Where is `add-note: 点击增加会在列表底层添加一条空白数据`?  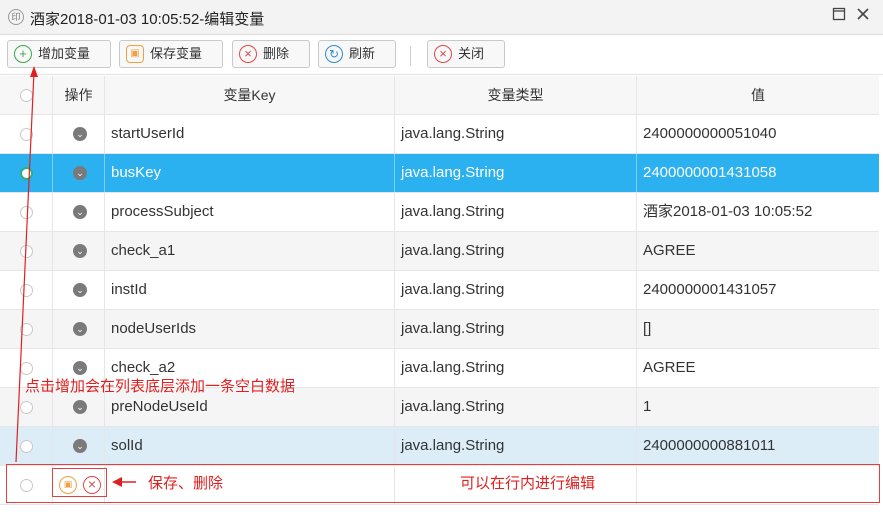 add-note: 点击增加会在列表底层添加一条空白数据 is located at coordinates (160, 386).